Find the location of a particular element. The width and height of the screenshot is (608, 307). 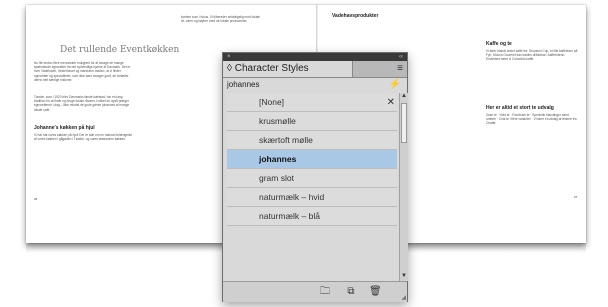

right-page-number: 27 is located at coordinates (576, 197).